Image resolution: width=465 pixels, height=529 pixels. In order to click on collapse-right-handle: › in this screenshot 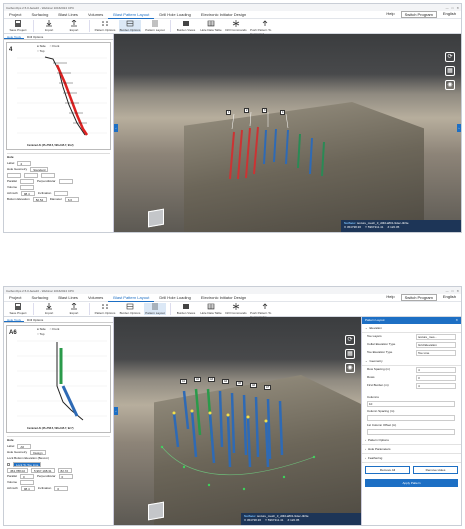, I will do `click(459, 128)`.